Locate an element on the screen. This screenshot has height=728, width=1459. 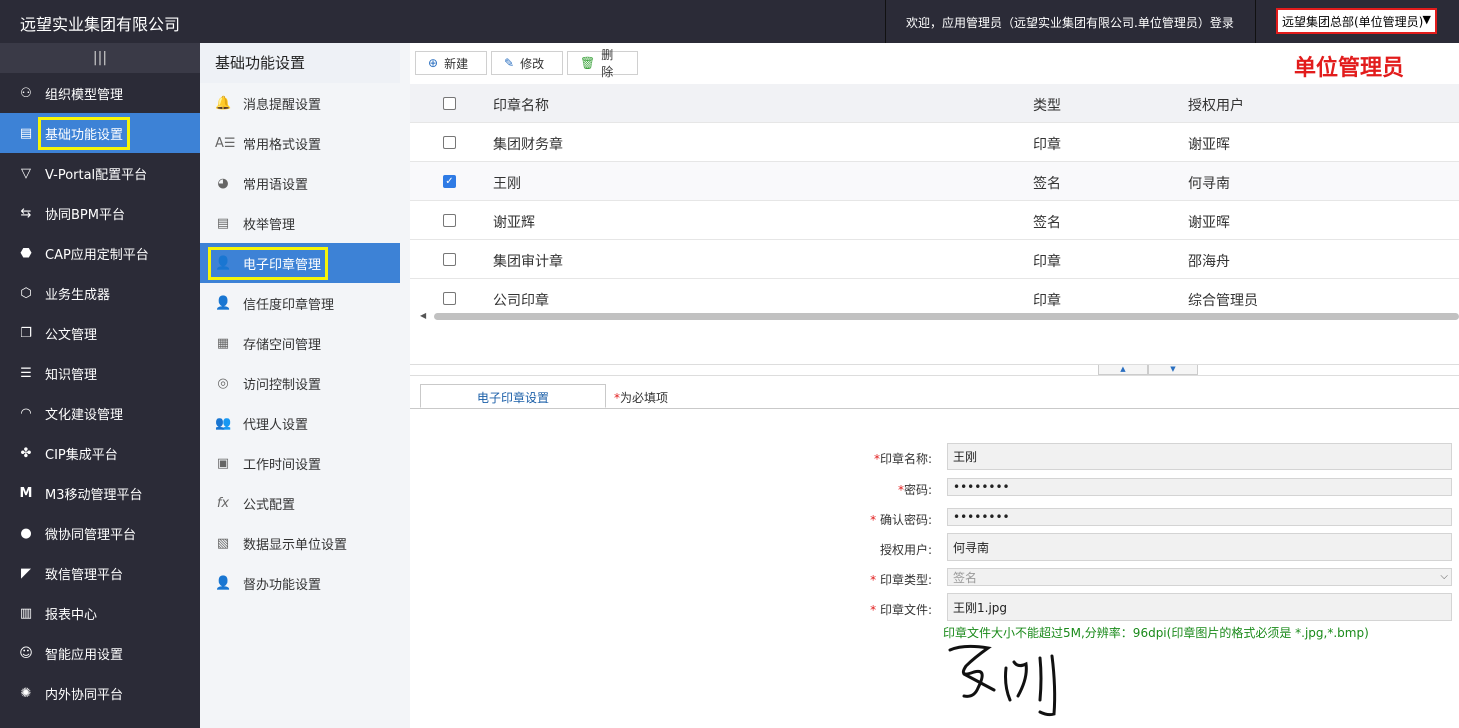
subnav-item-access-control: ◎ 访问控制设置 is located at coordinates (300, 383).